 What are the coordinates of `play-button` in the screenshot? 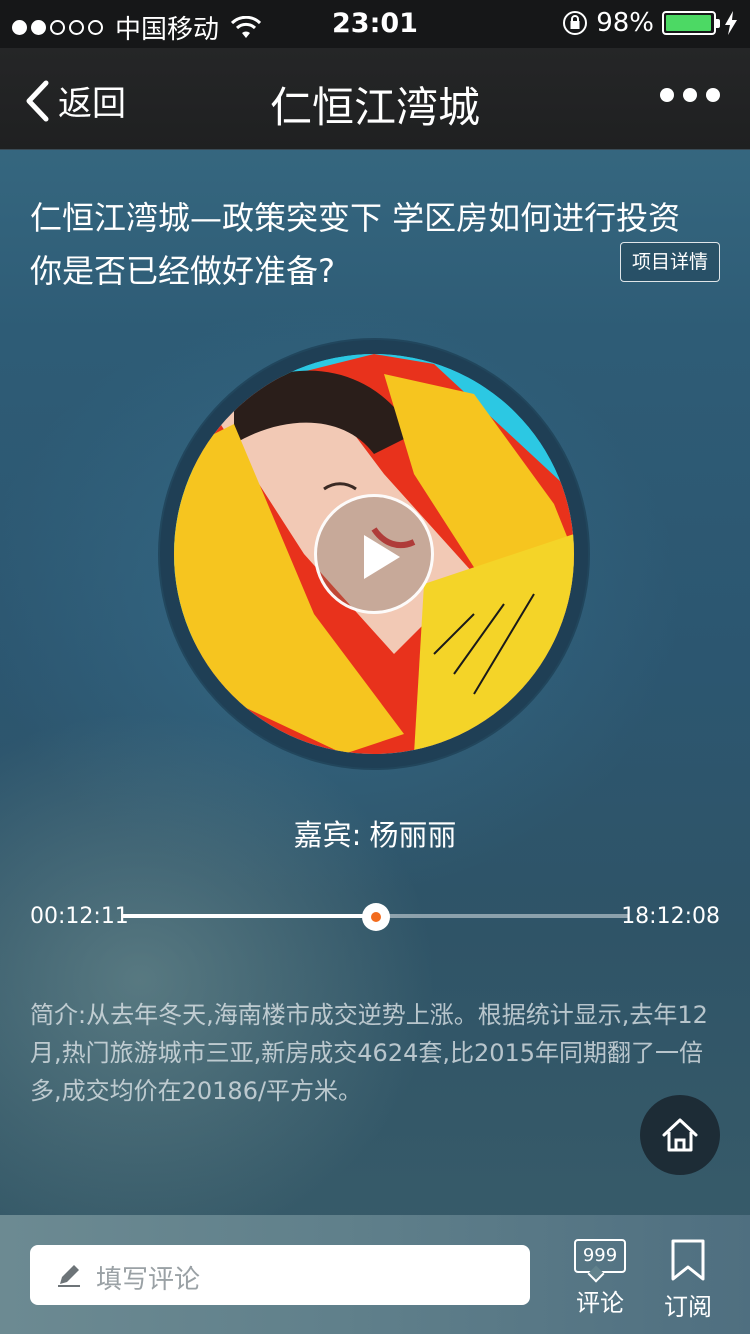 It's located at (374, 554).